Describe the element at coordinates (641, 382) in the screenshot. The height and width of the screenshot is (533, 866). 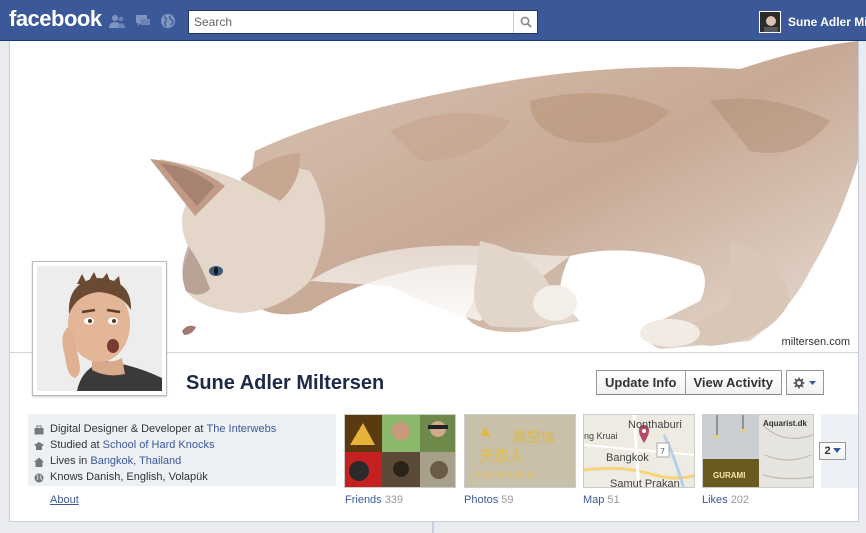
I see `update-info-button: Update Info` at that location.